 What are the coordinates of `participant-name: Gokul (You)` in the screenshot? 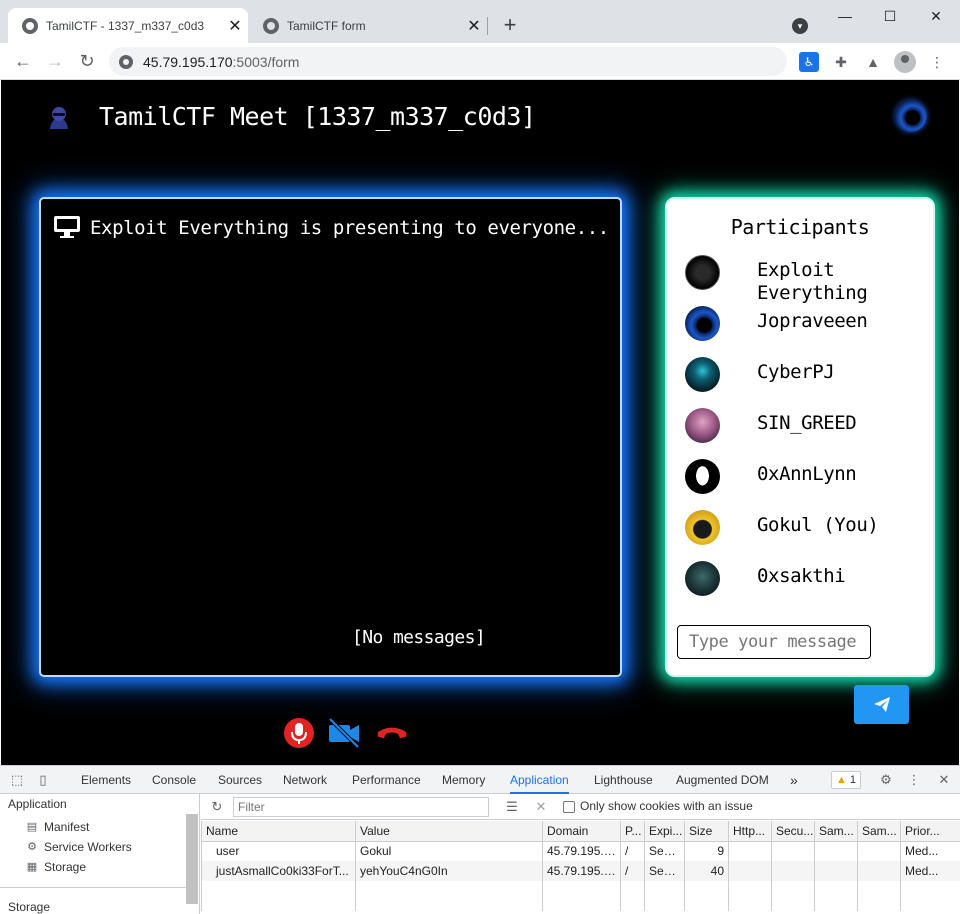 It's located at (818, 525).